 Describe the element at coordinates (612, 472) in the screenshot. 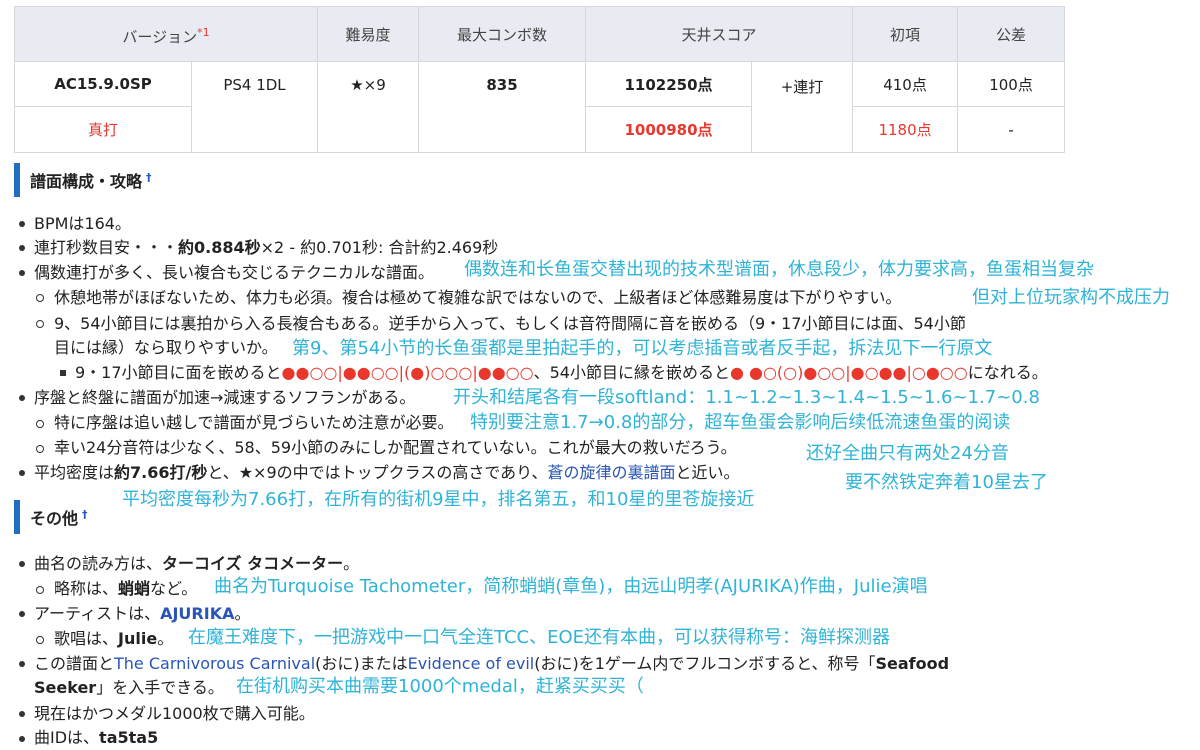

I see `link-ao-no-senritsu: 蒼の旋律の裏譜面` at that location.